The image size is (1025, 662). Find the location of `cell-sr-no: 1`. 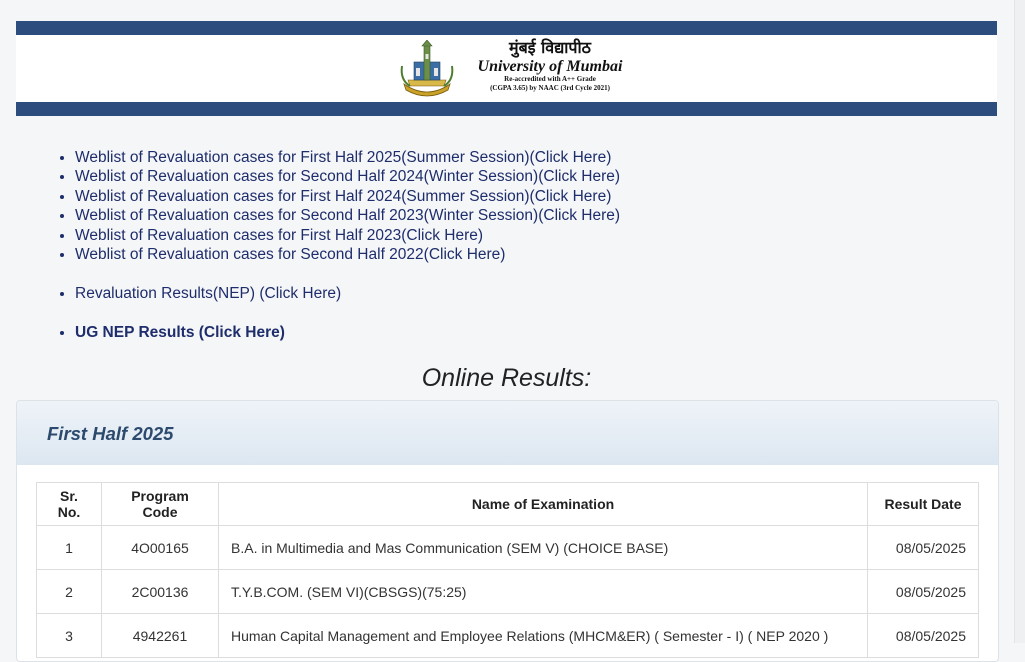

cell-sr-no: 1 is located at coordinates (69, 547).